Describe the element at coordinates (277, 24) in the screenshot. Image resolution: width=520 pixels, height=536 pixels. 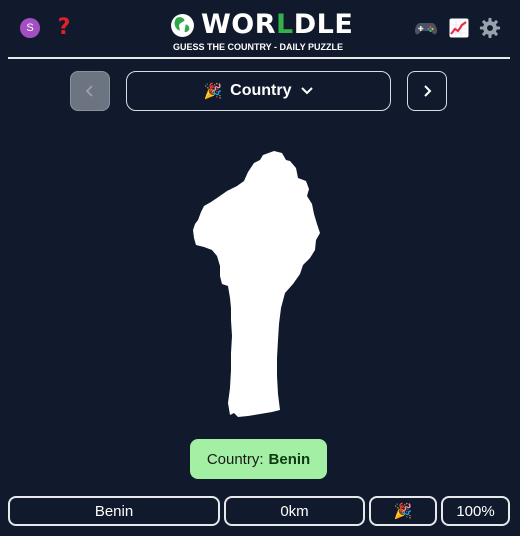
I see `logo-text: WORLDLE` at that location.